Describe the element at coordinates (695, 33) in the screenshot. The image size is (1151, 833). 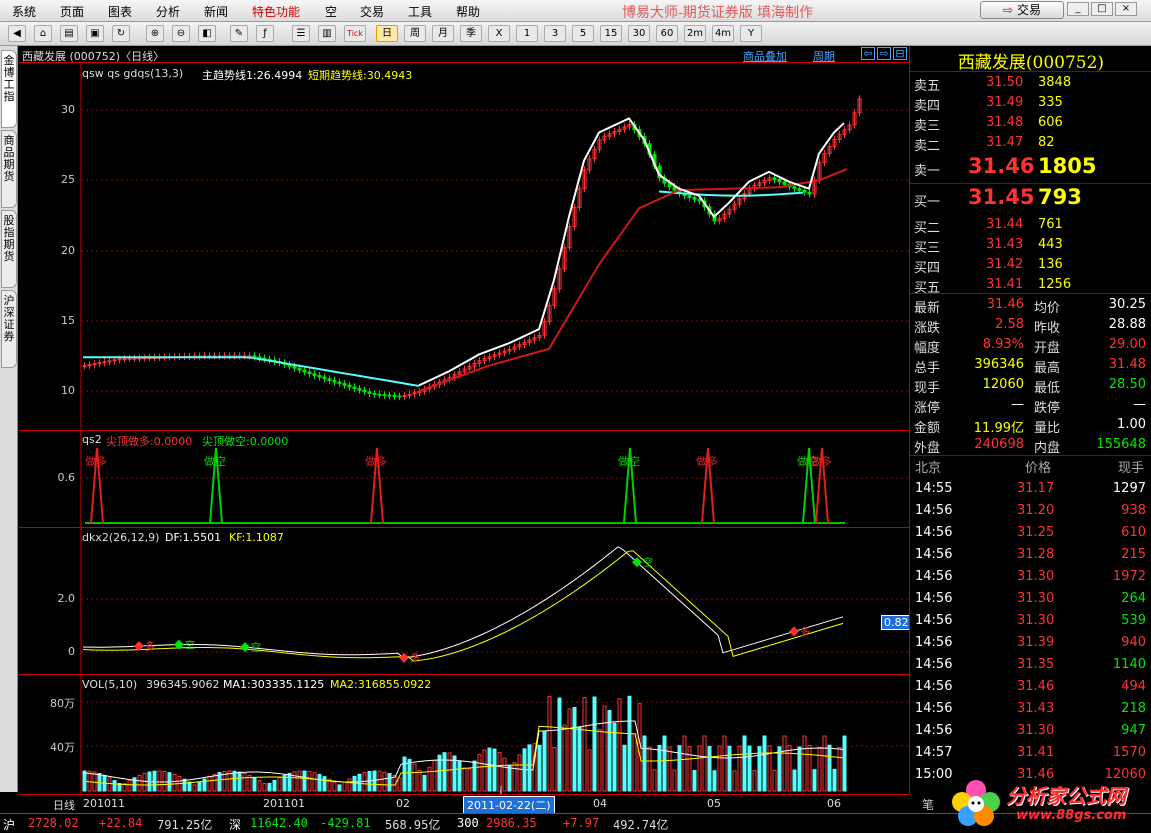
I see `period-2m-button: 2m` at that location.